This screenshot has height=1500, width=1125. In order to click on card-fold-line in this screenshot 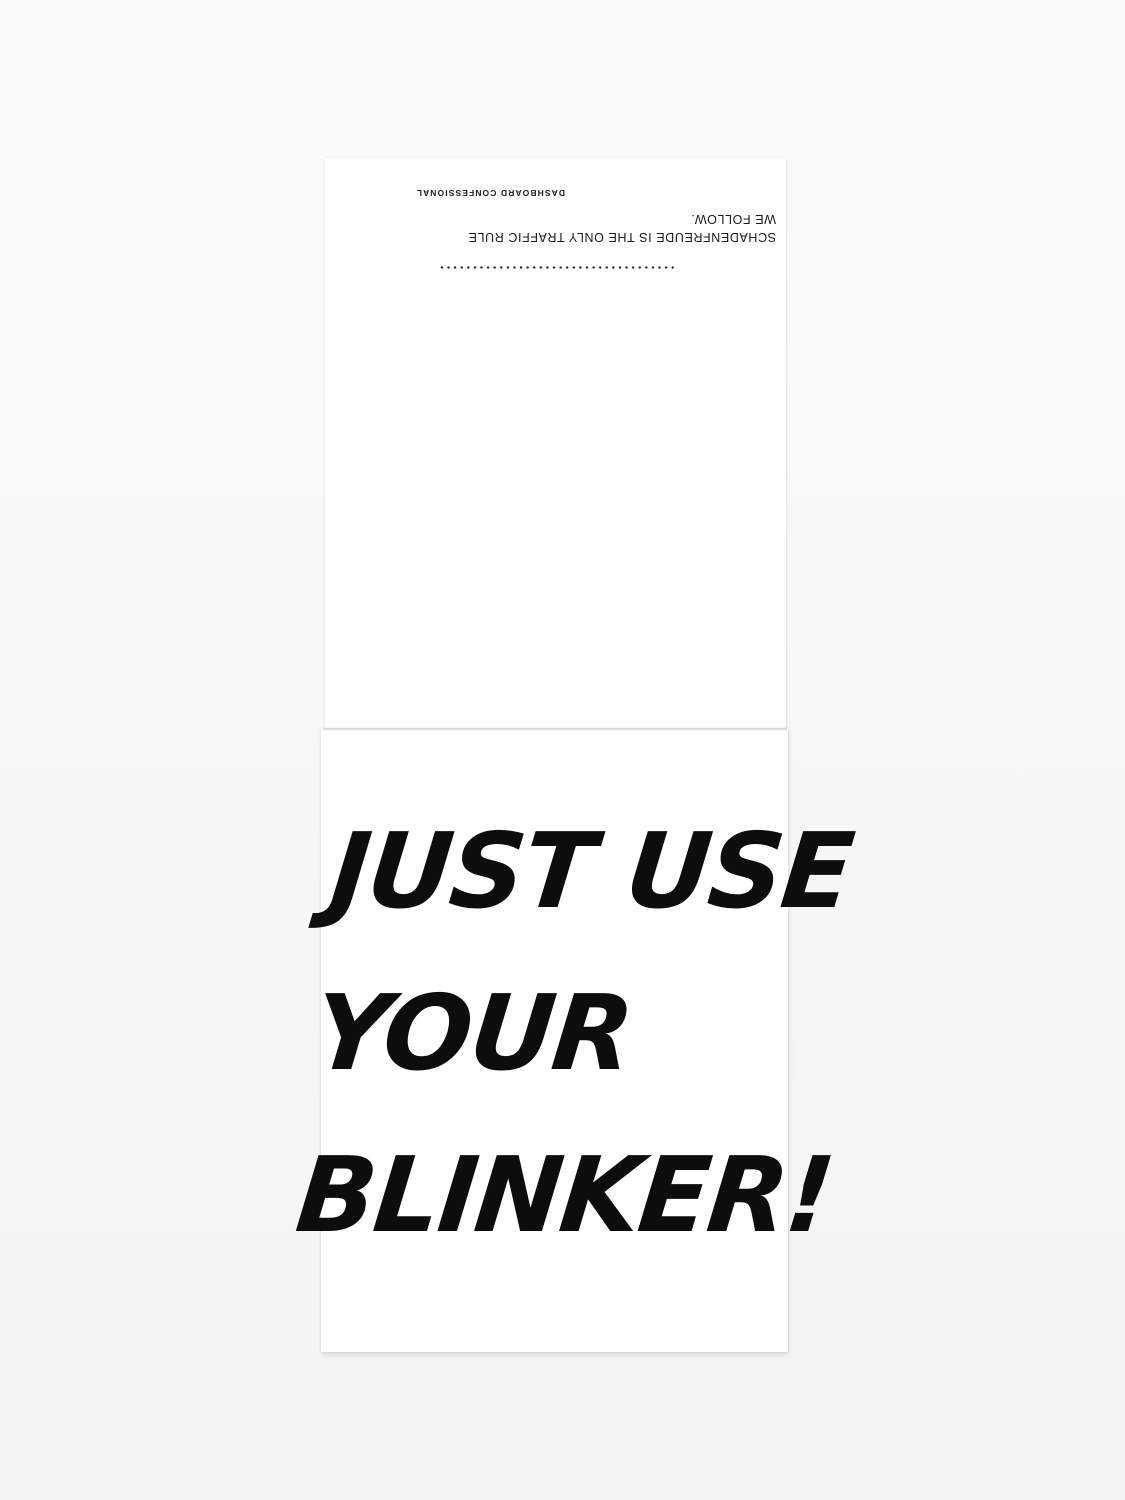, I will do `click(555, 729)`.